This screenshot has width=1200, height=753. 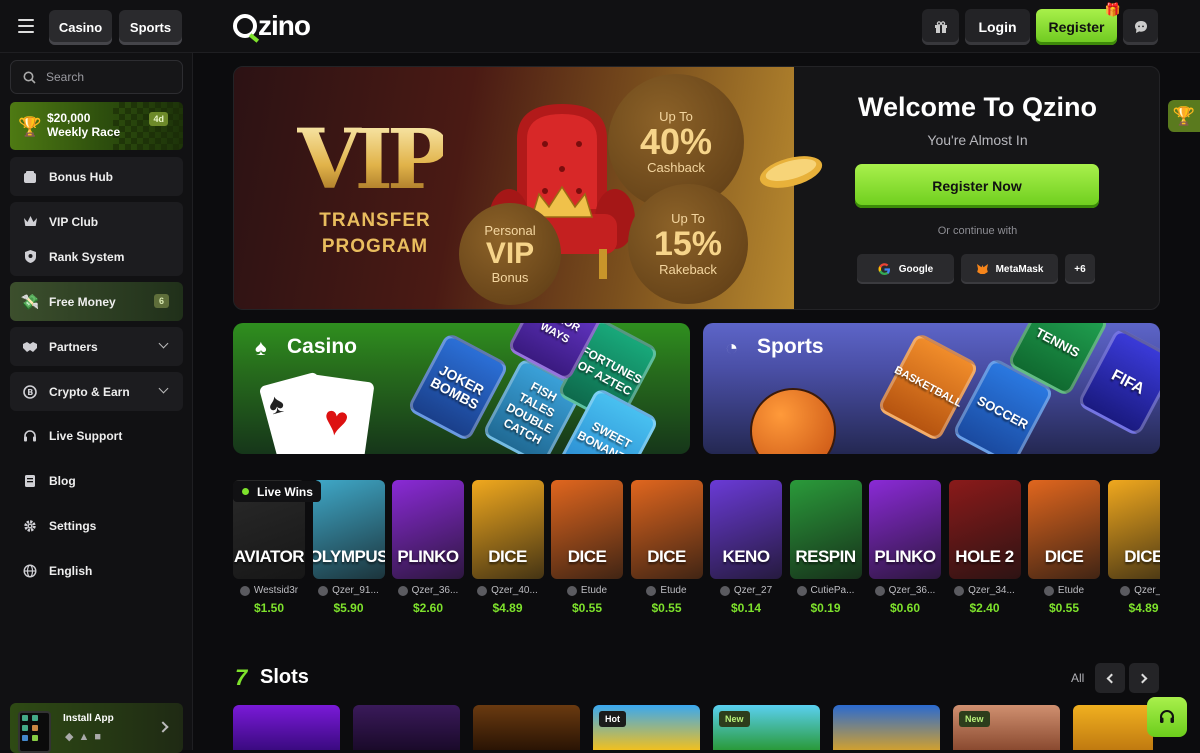 What do you see at coordinates (71, 570) in the screenshot?
I see `sidebar-item-label: English` at bounding box center [71, 570].